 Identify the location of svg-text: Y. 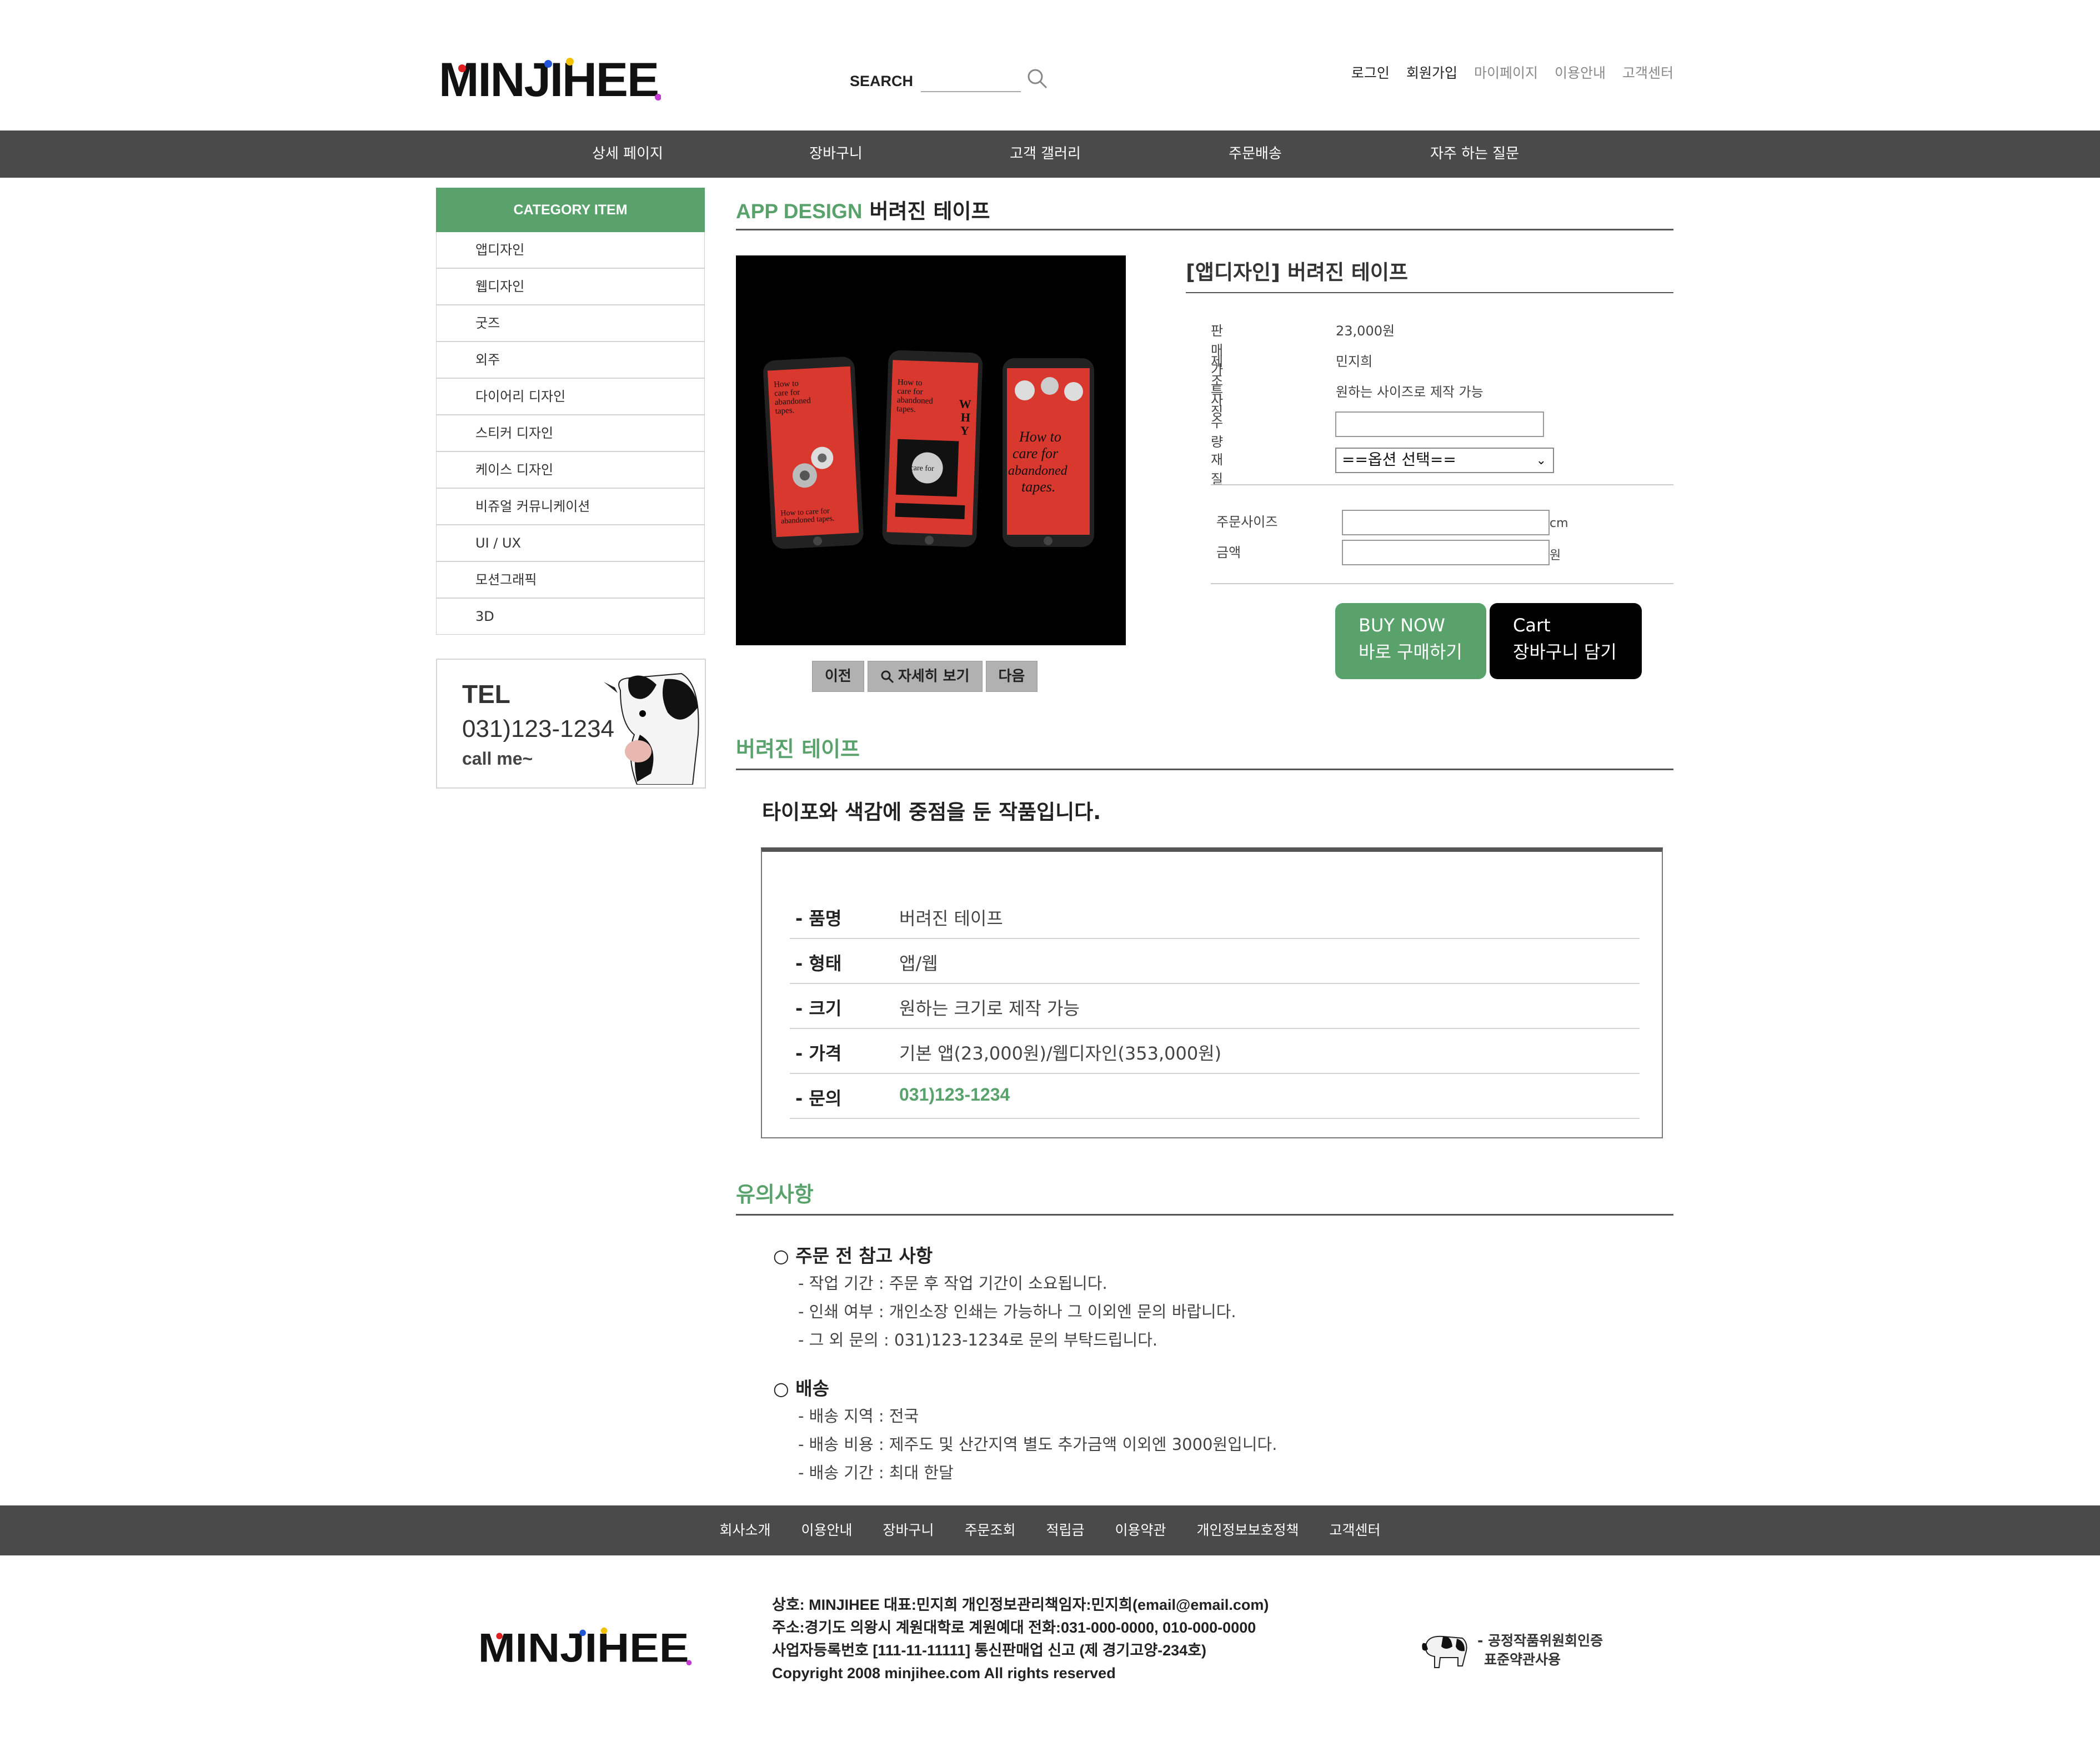
(965, 431).